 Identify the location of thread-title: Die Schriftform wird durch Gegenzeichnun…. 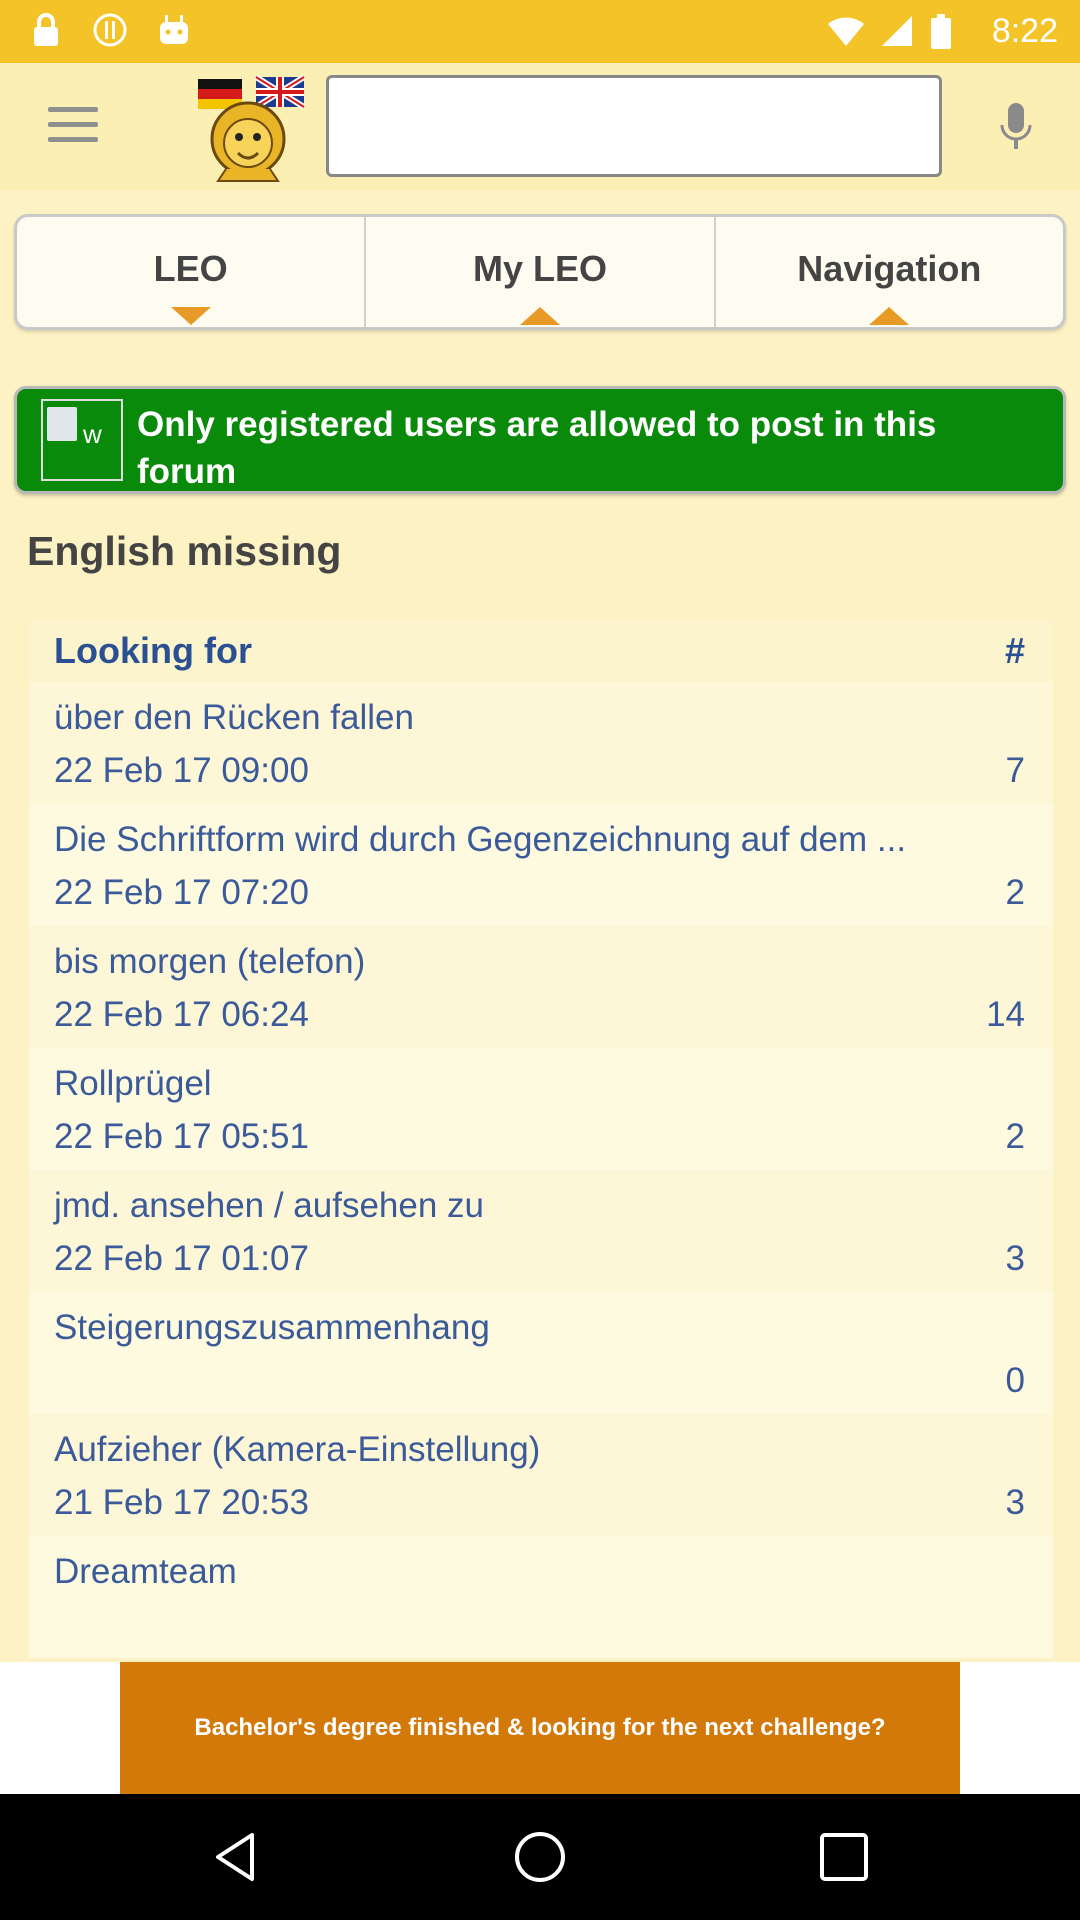
(480, 839).